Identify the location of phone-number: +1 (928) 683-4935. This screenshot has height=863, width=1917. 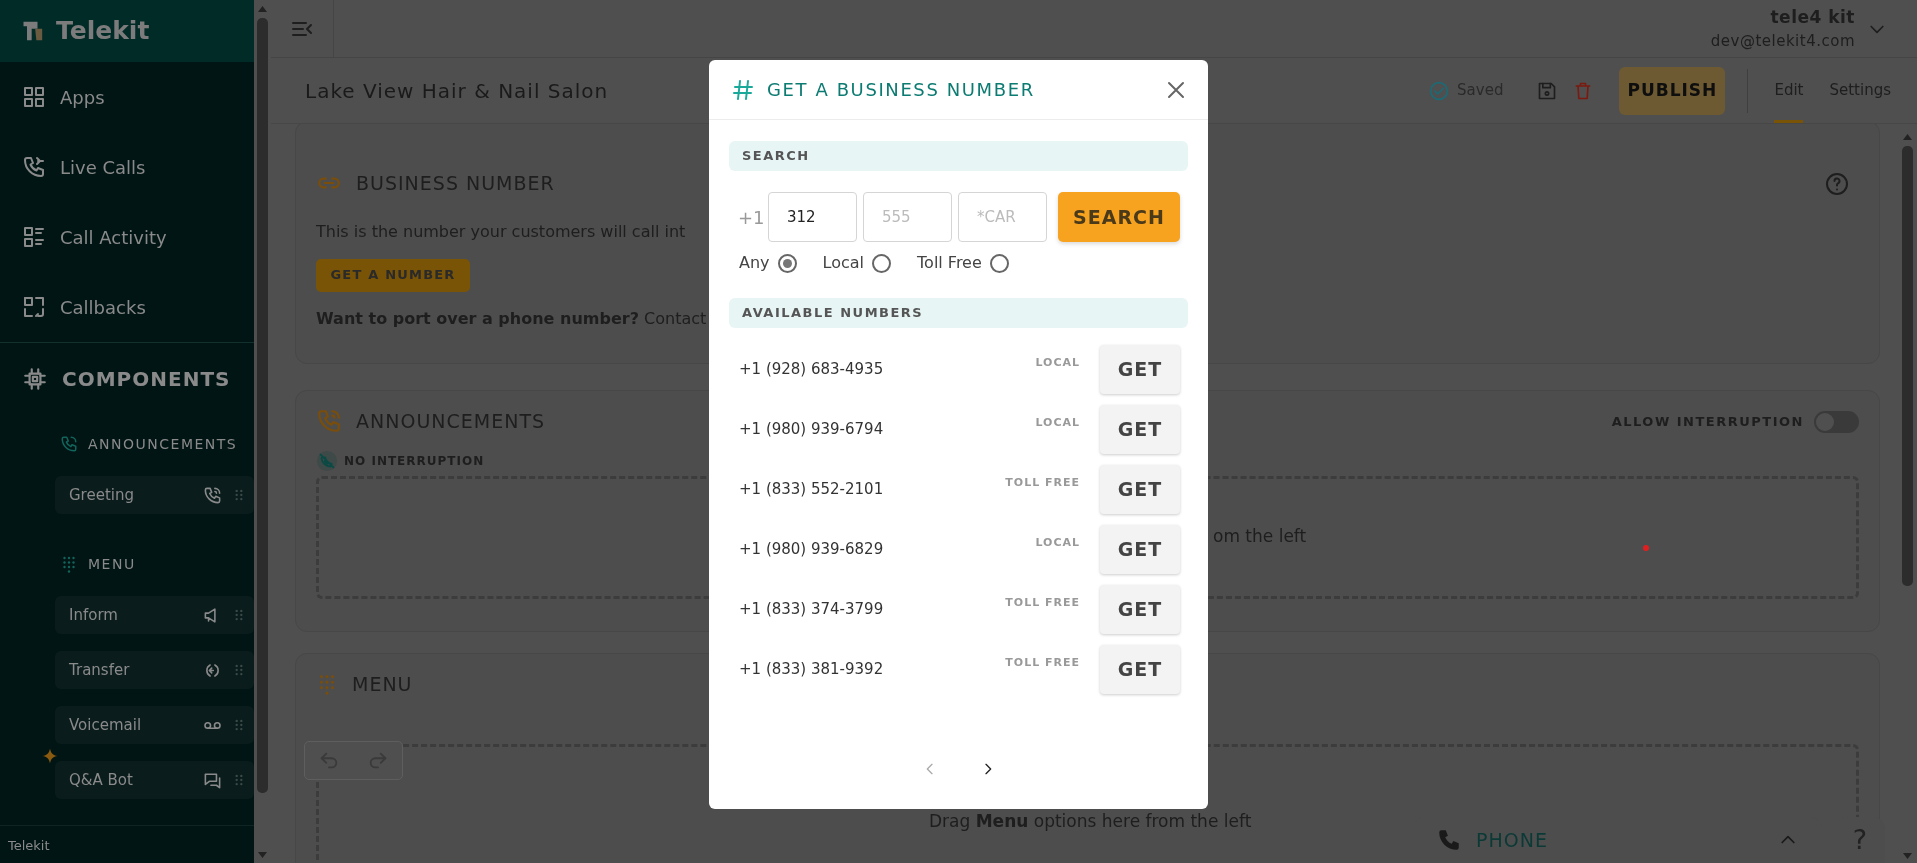
(812, 369).